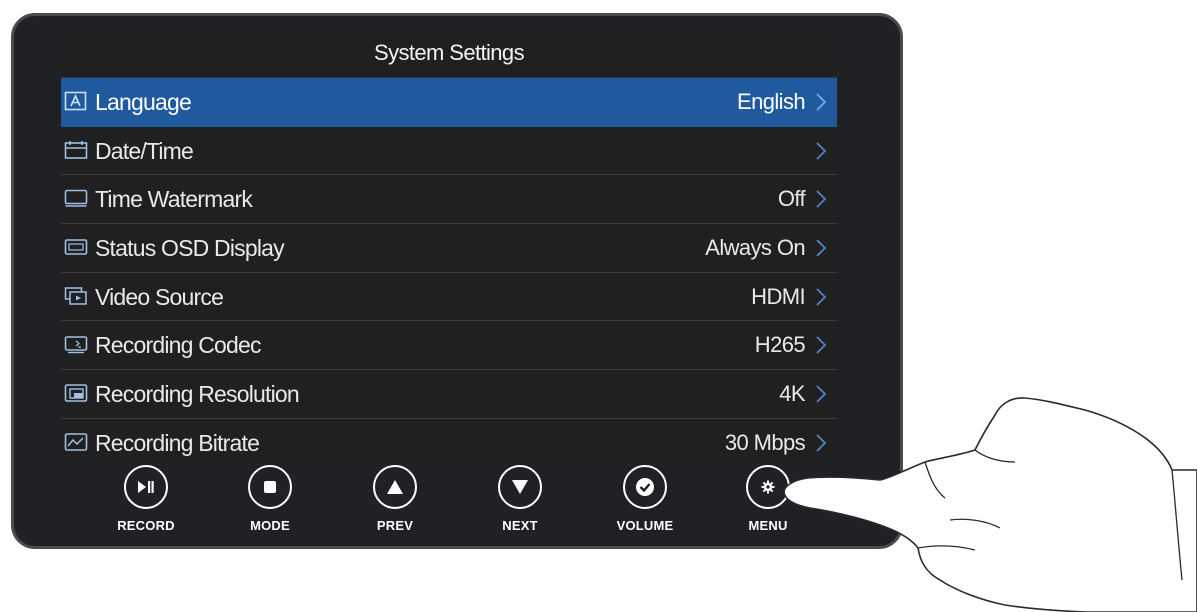  Describe the element at coordinates (990, 504) in the screenshot. I see `pointing-hand-illustration` at that location.